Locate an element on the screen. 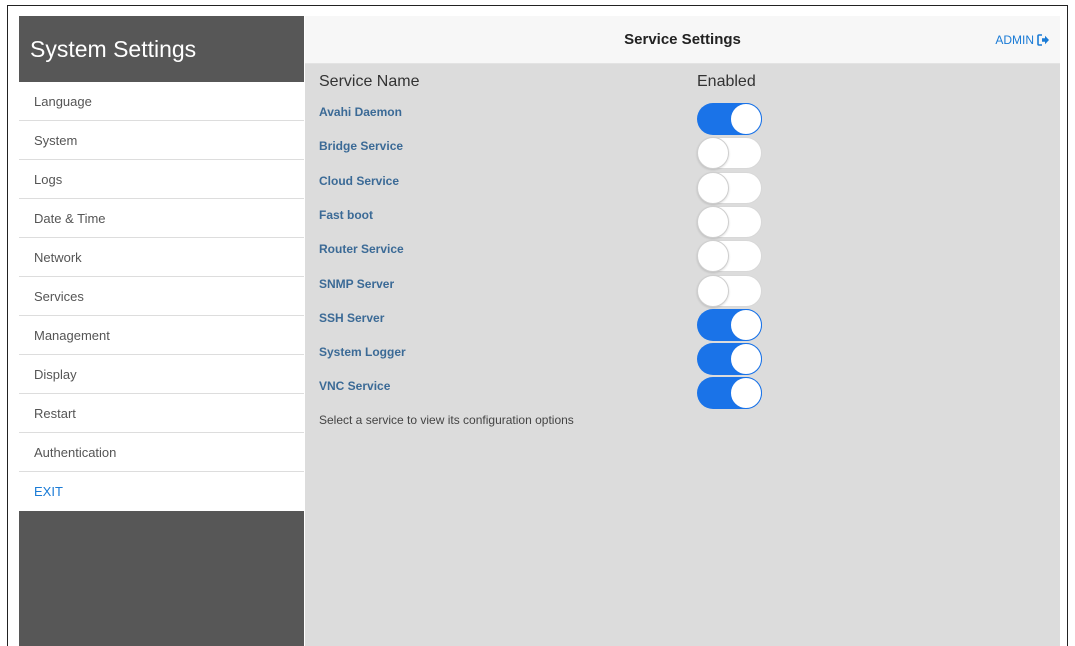  sidebar-item-authentication: Authentication is located at coordinates (161, 452).